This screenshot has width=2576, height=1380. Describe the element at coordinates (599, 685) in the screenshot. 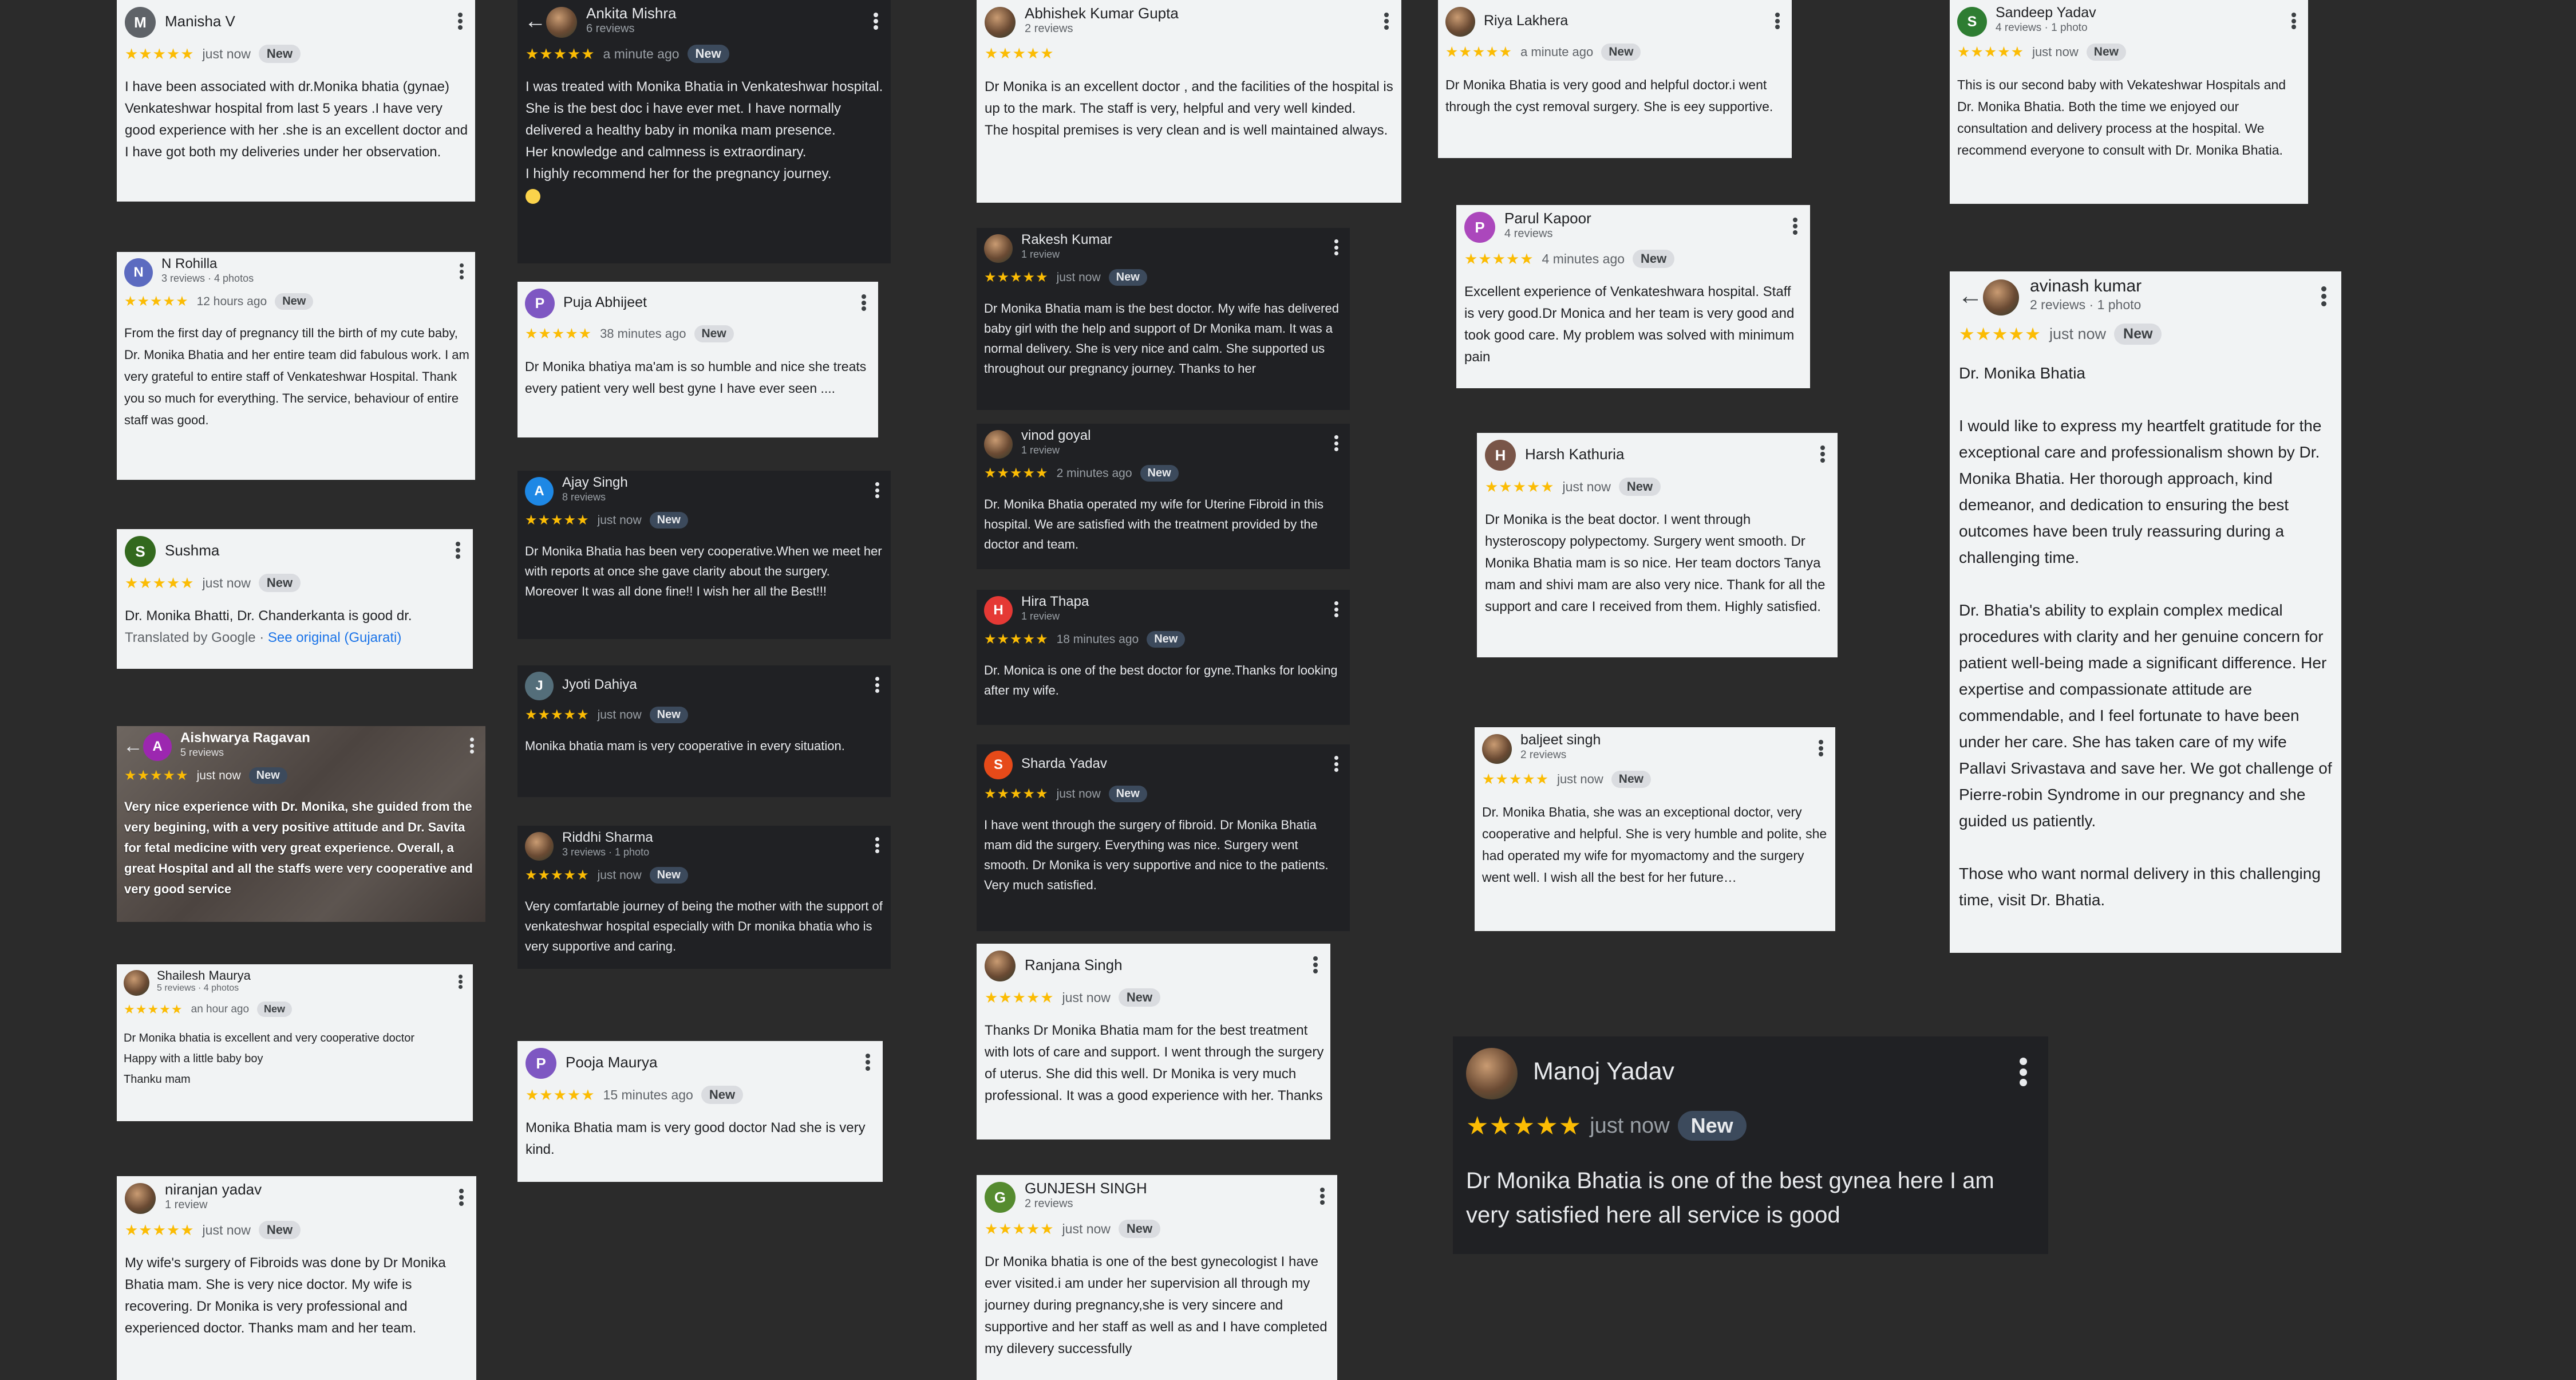

I see `reviewer-name: Jyoti Dahiya` at that location.